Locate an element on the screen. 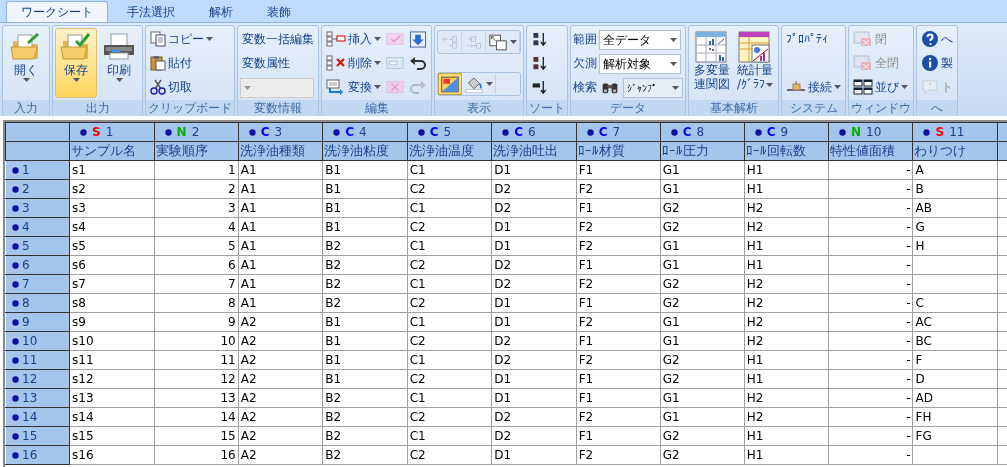 The height and width of the screenshot is (467, 1007). group-label: 変数情報 is located at coordinates (278, 108).